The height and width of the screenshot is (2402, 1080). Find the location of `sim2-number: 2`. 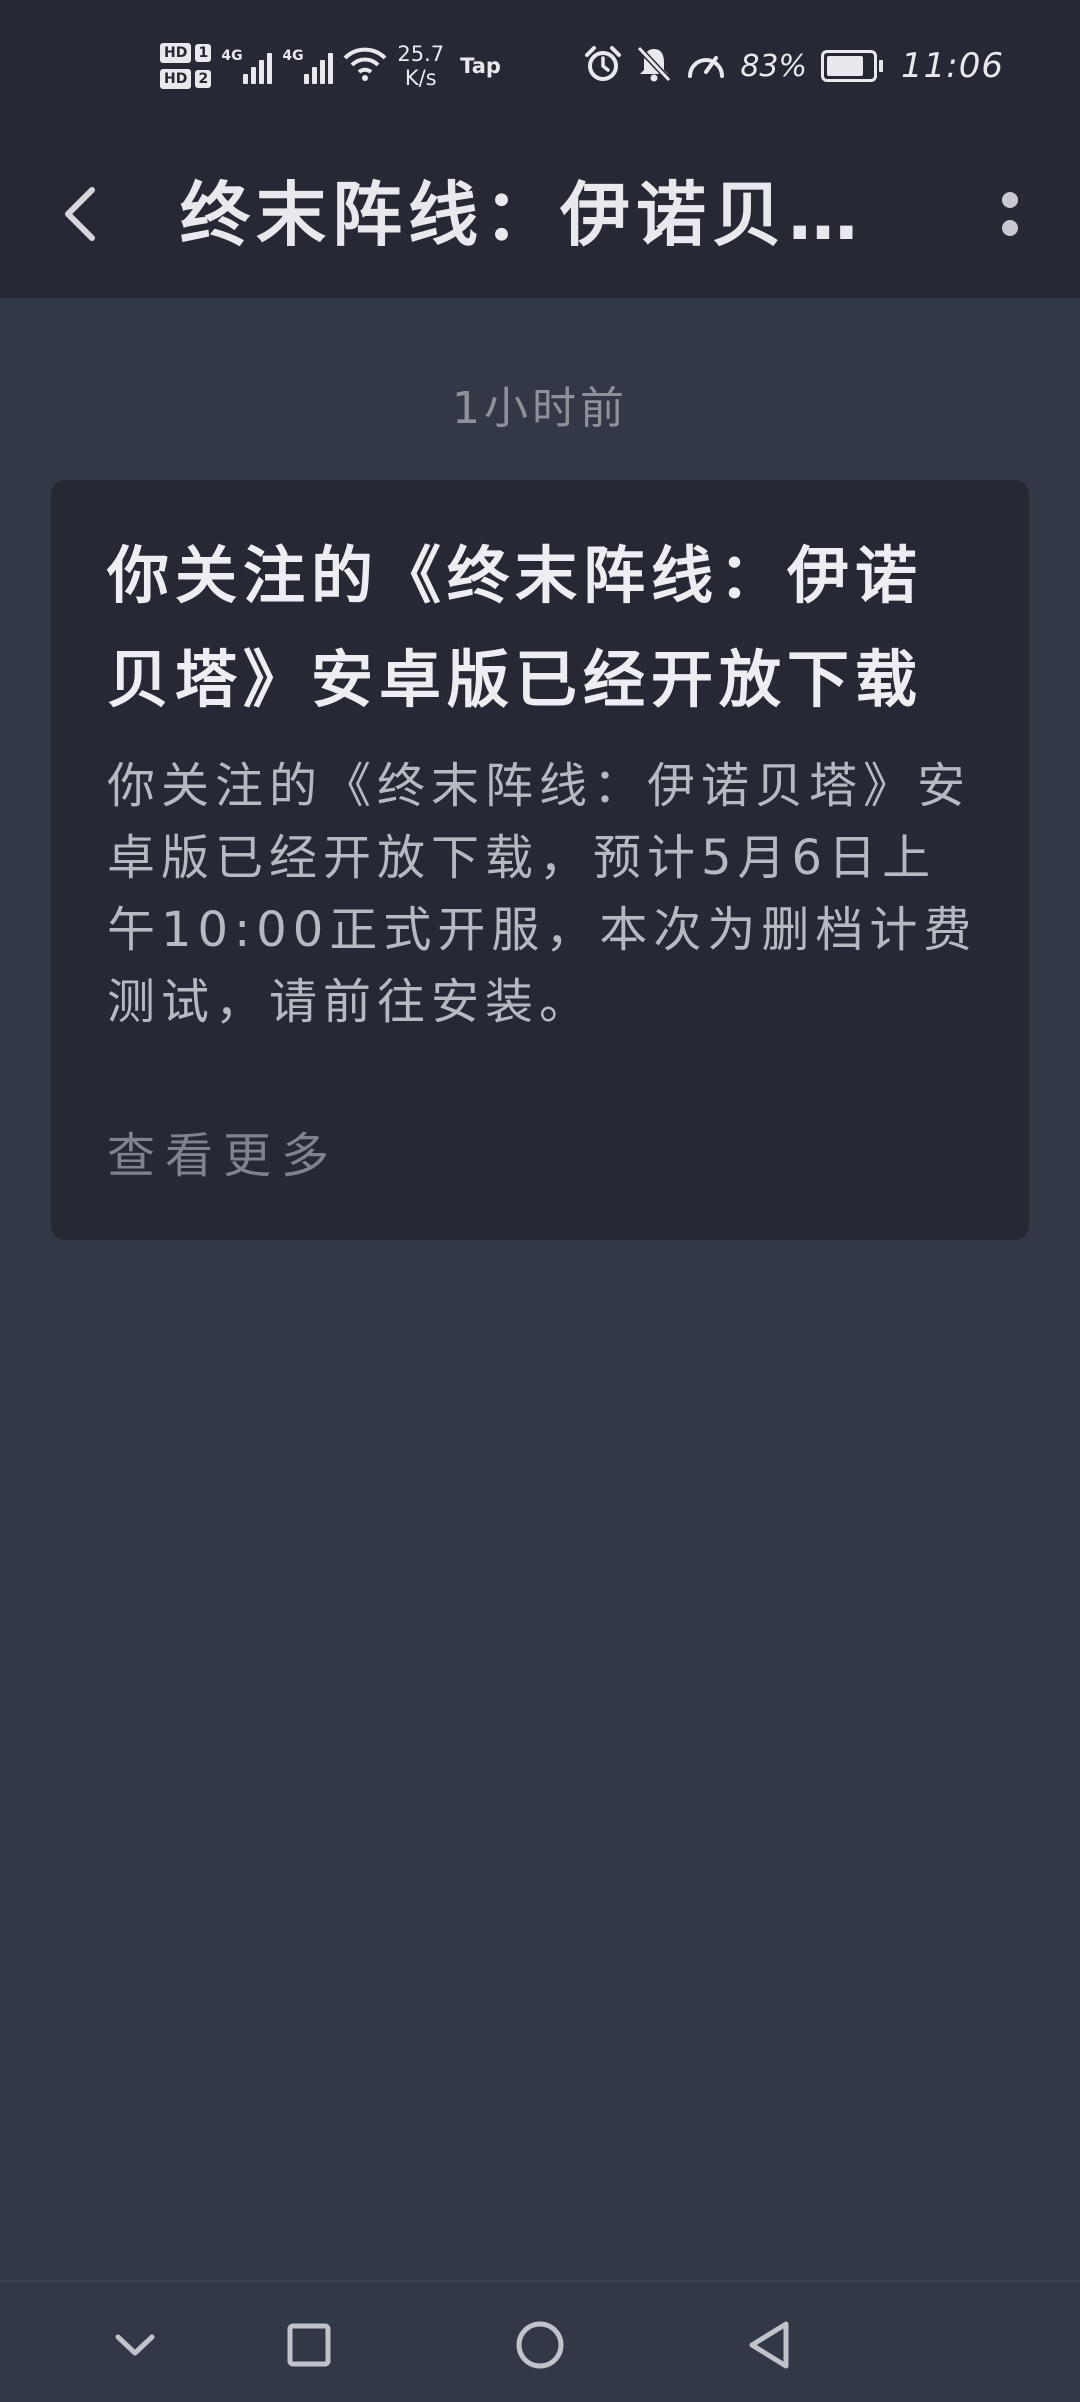

sim2-number: 2 is located at coordinates (203, 79).